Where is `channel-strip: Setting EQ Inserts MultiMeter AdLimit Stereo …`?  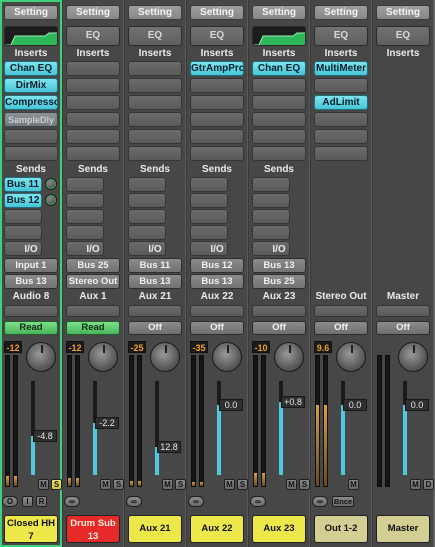 channel-strip: Setting EQ Inserts MultiMeter AdLimit Stereo … is located at coordinates (341, 273).